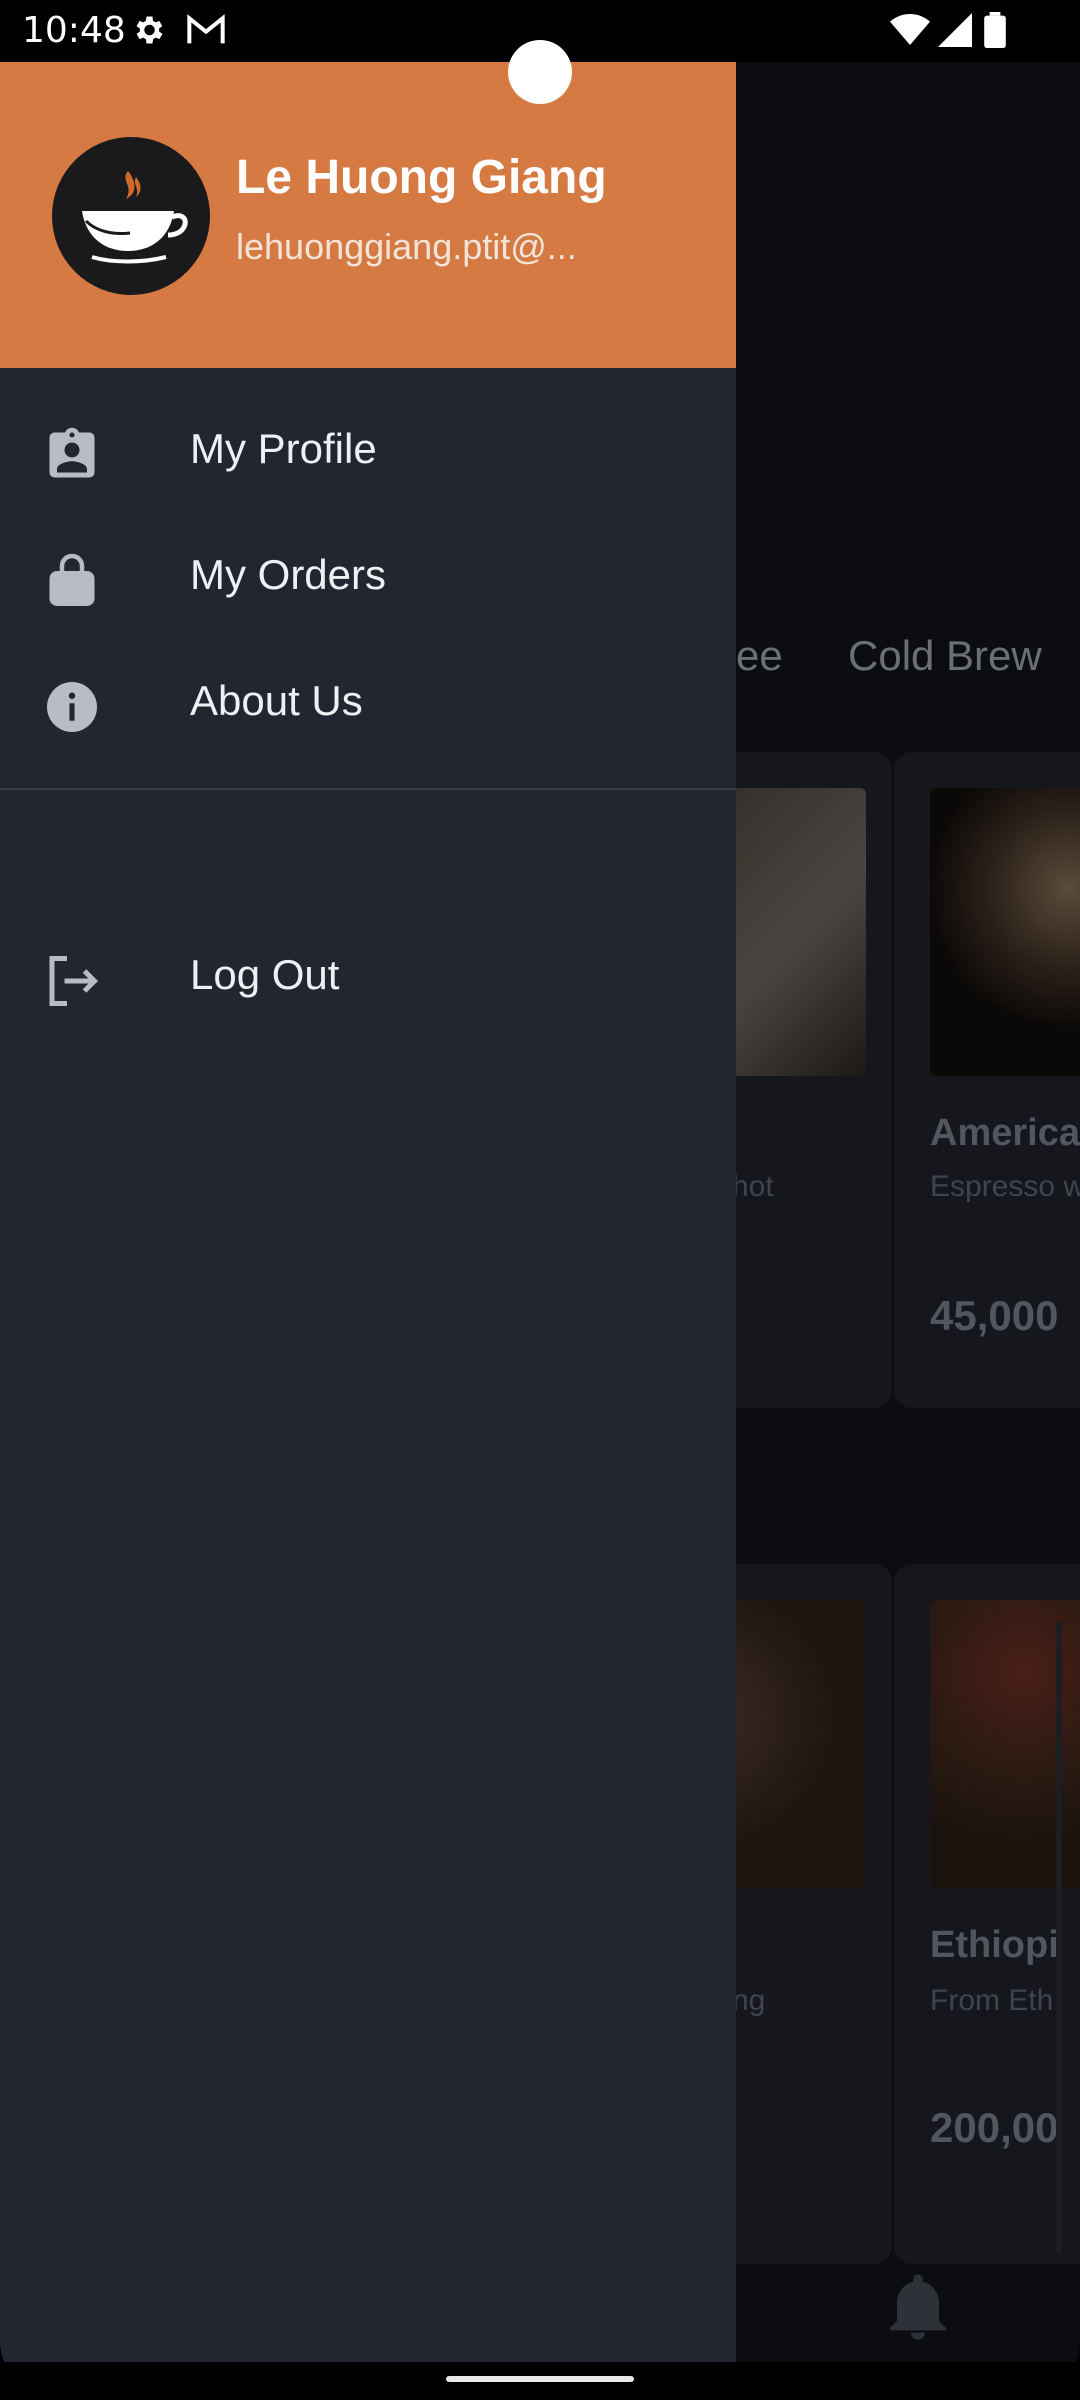 Image resolution: width=1080 pixels, height=2400 pixels. What do you see at coordinates (994, 2127) in the screenshot?
I see `product-price: 200,00` at bounding box center [994, 2127].